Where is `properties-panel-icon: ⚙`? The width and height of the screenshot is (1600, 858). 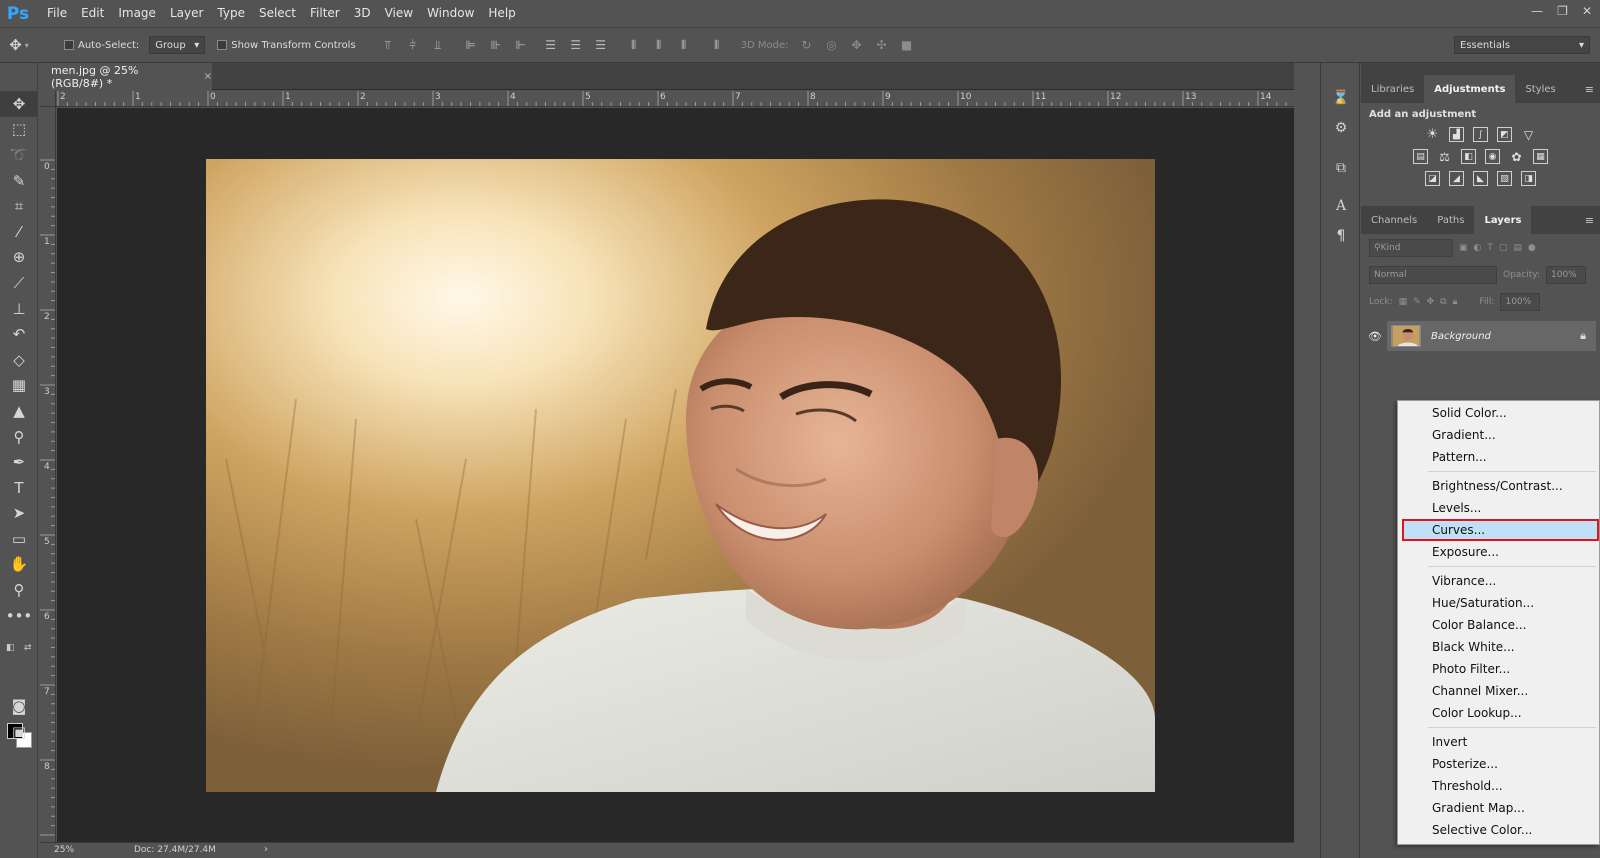
properties-panel-icon: ⚙ is located at coordinates (1341, 128).